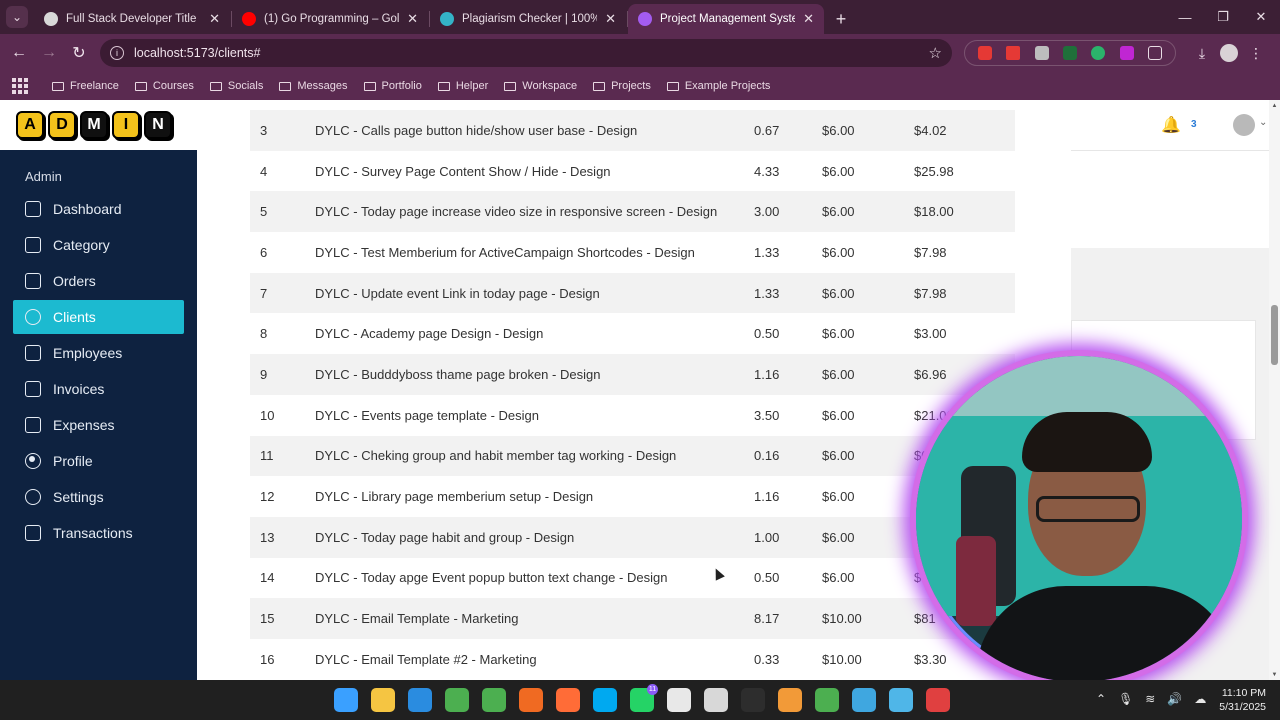 Image resolution: width=1280 pixels, height=720 pixels. Describe the element at coordinates (1223, 17) in the screenshot. I see `restore-button: ❐` at that location.